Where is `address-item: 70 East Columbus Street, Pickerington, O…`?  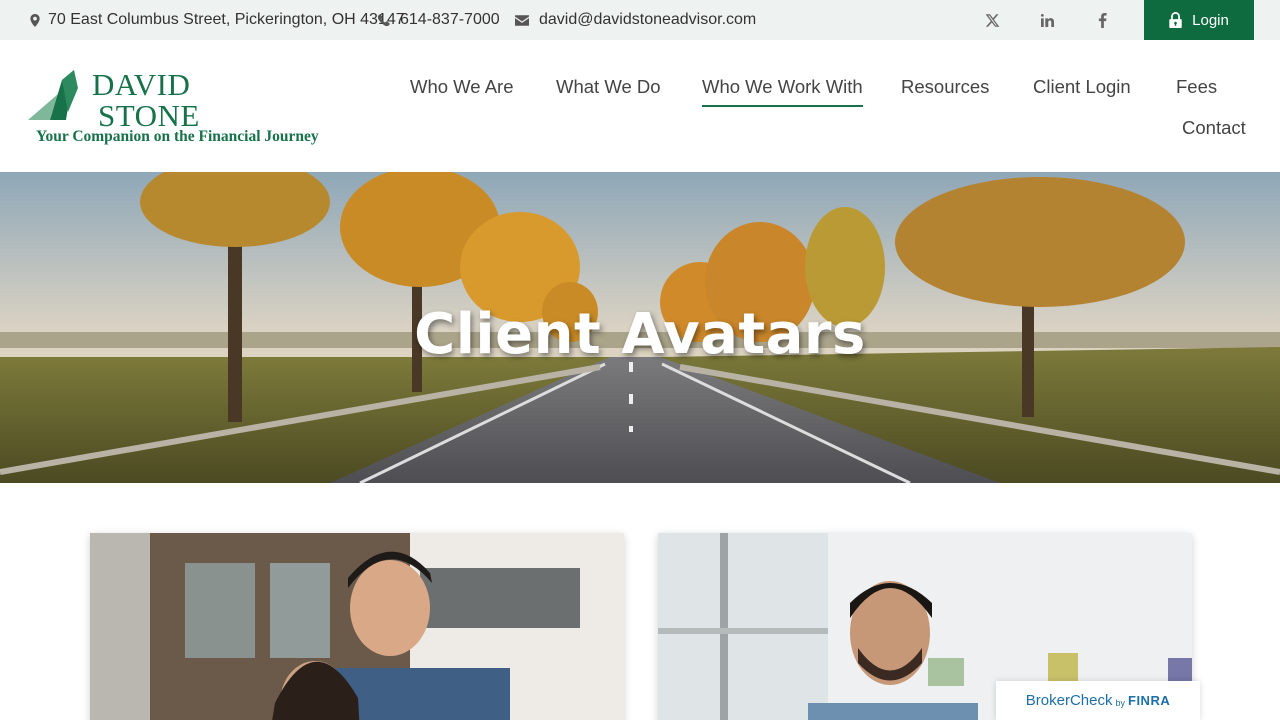
address-item: 70 East Columbus Street, Pickerington, O… is located at coordinates (217, 20).